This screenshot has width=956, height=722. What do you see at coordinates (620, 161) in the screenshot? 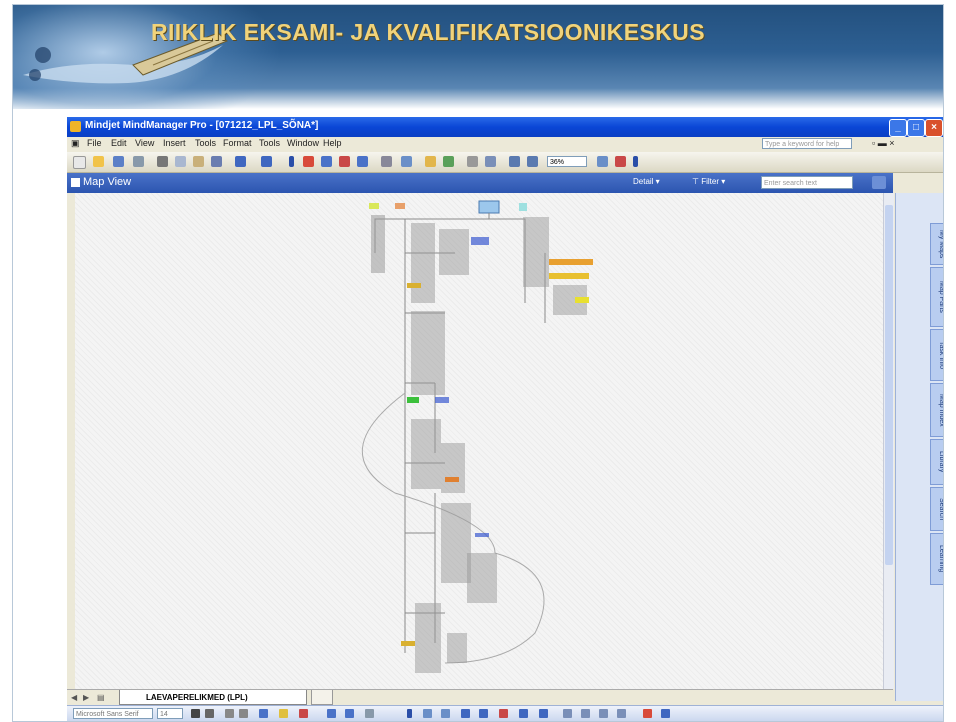
I see `view-icon` at bounding box center [620, 161].